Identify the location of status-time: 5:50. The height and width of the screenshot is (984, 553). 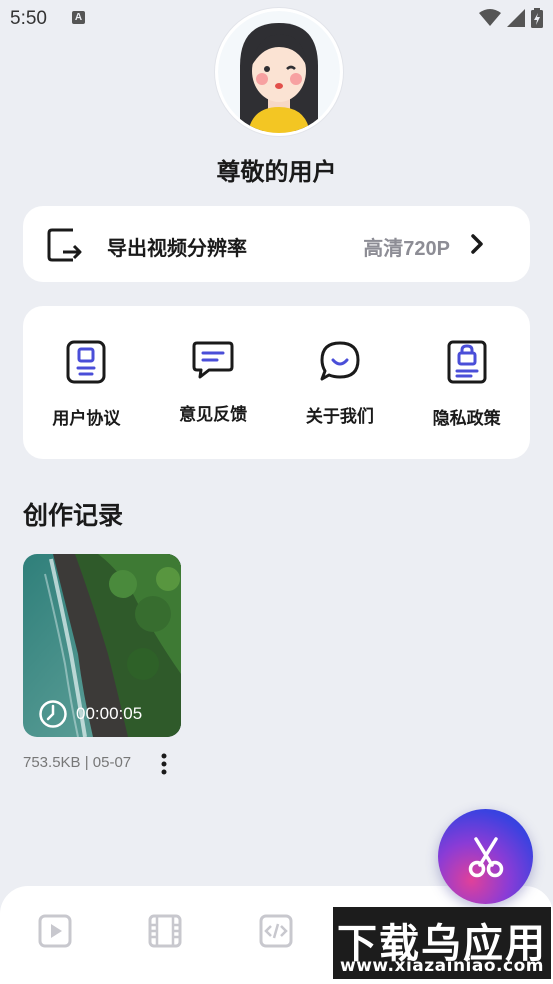
(28, 18).